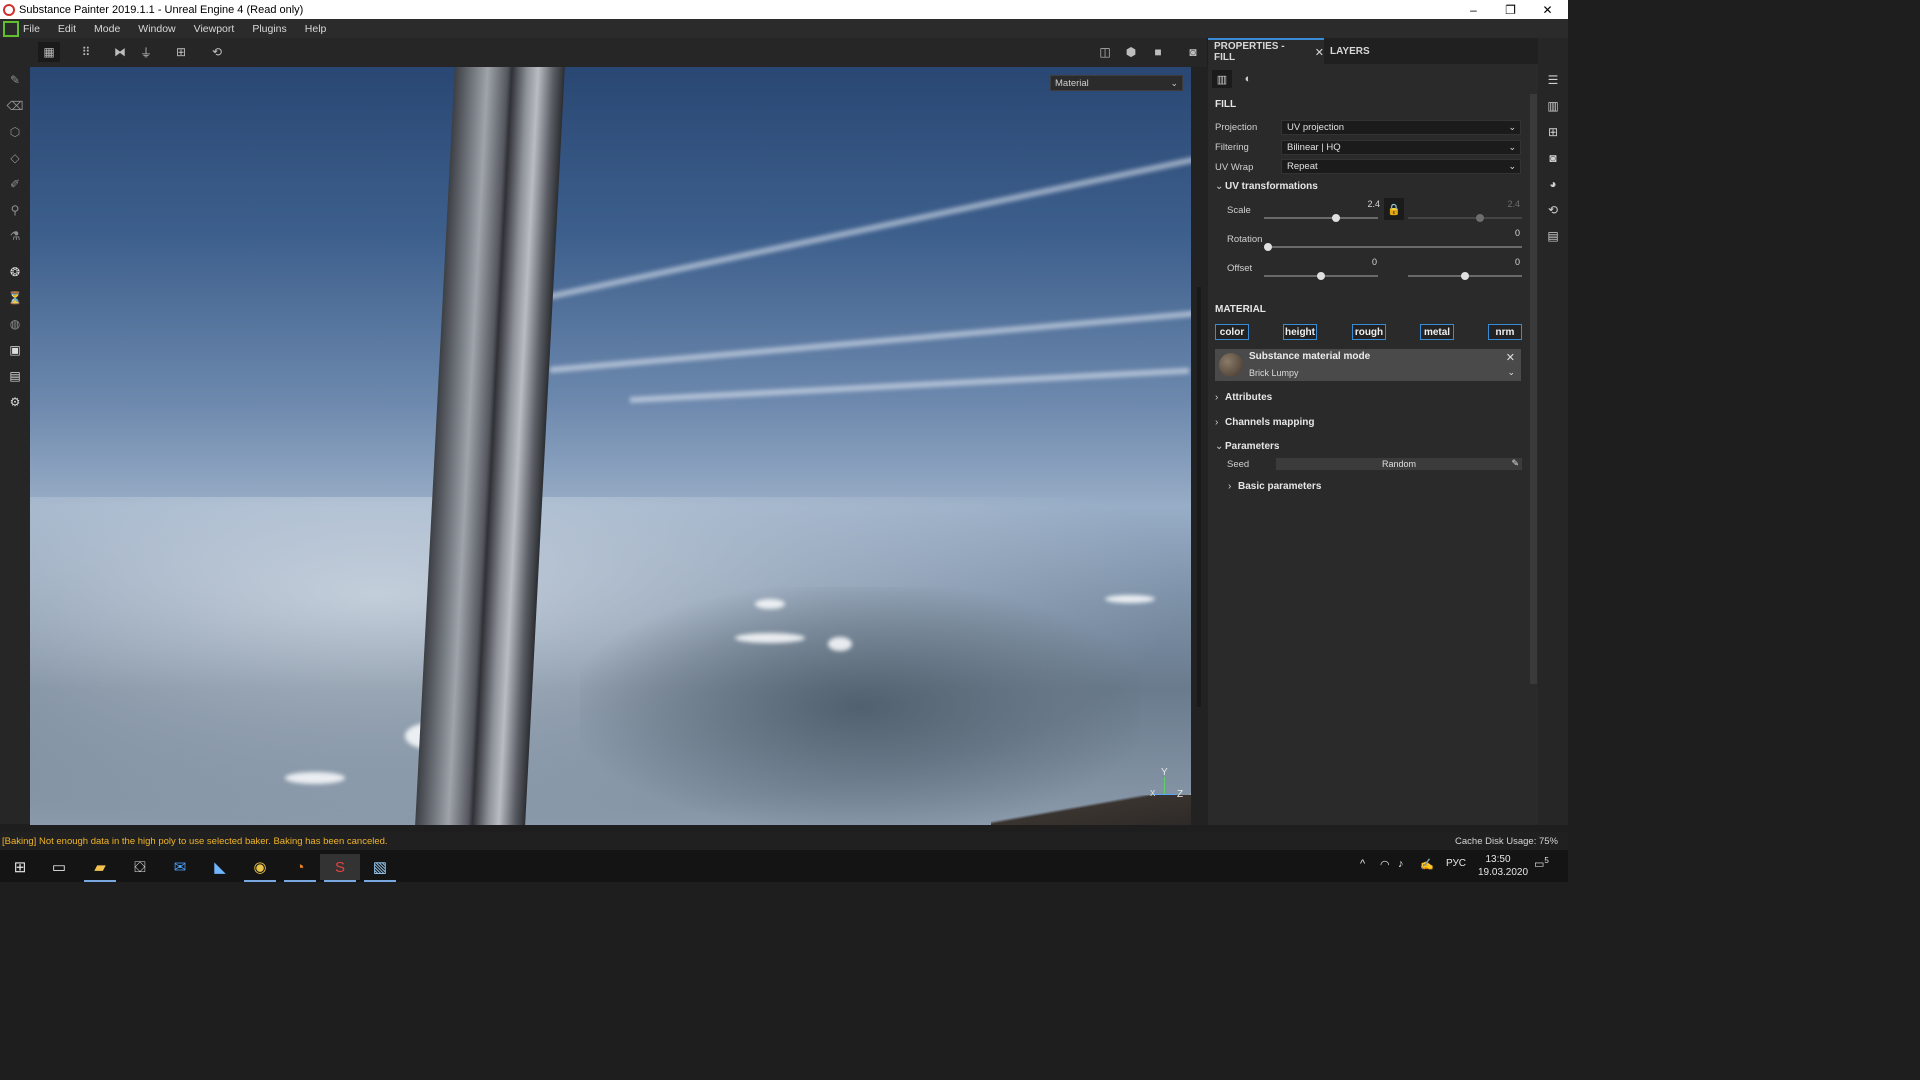 This screenshot has height=1080, width=1920. What do you see at coordinates (1193, 52) in the screenshot?
I see `screenshot-icon: ◙` at bounding box center [1193, 52].